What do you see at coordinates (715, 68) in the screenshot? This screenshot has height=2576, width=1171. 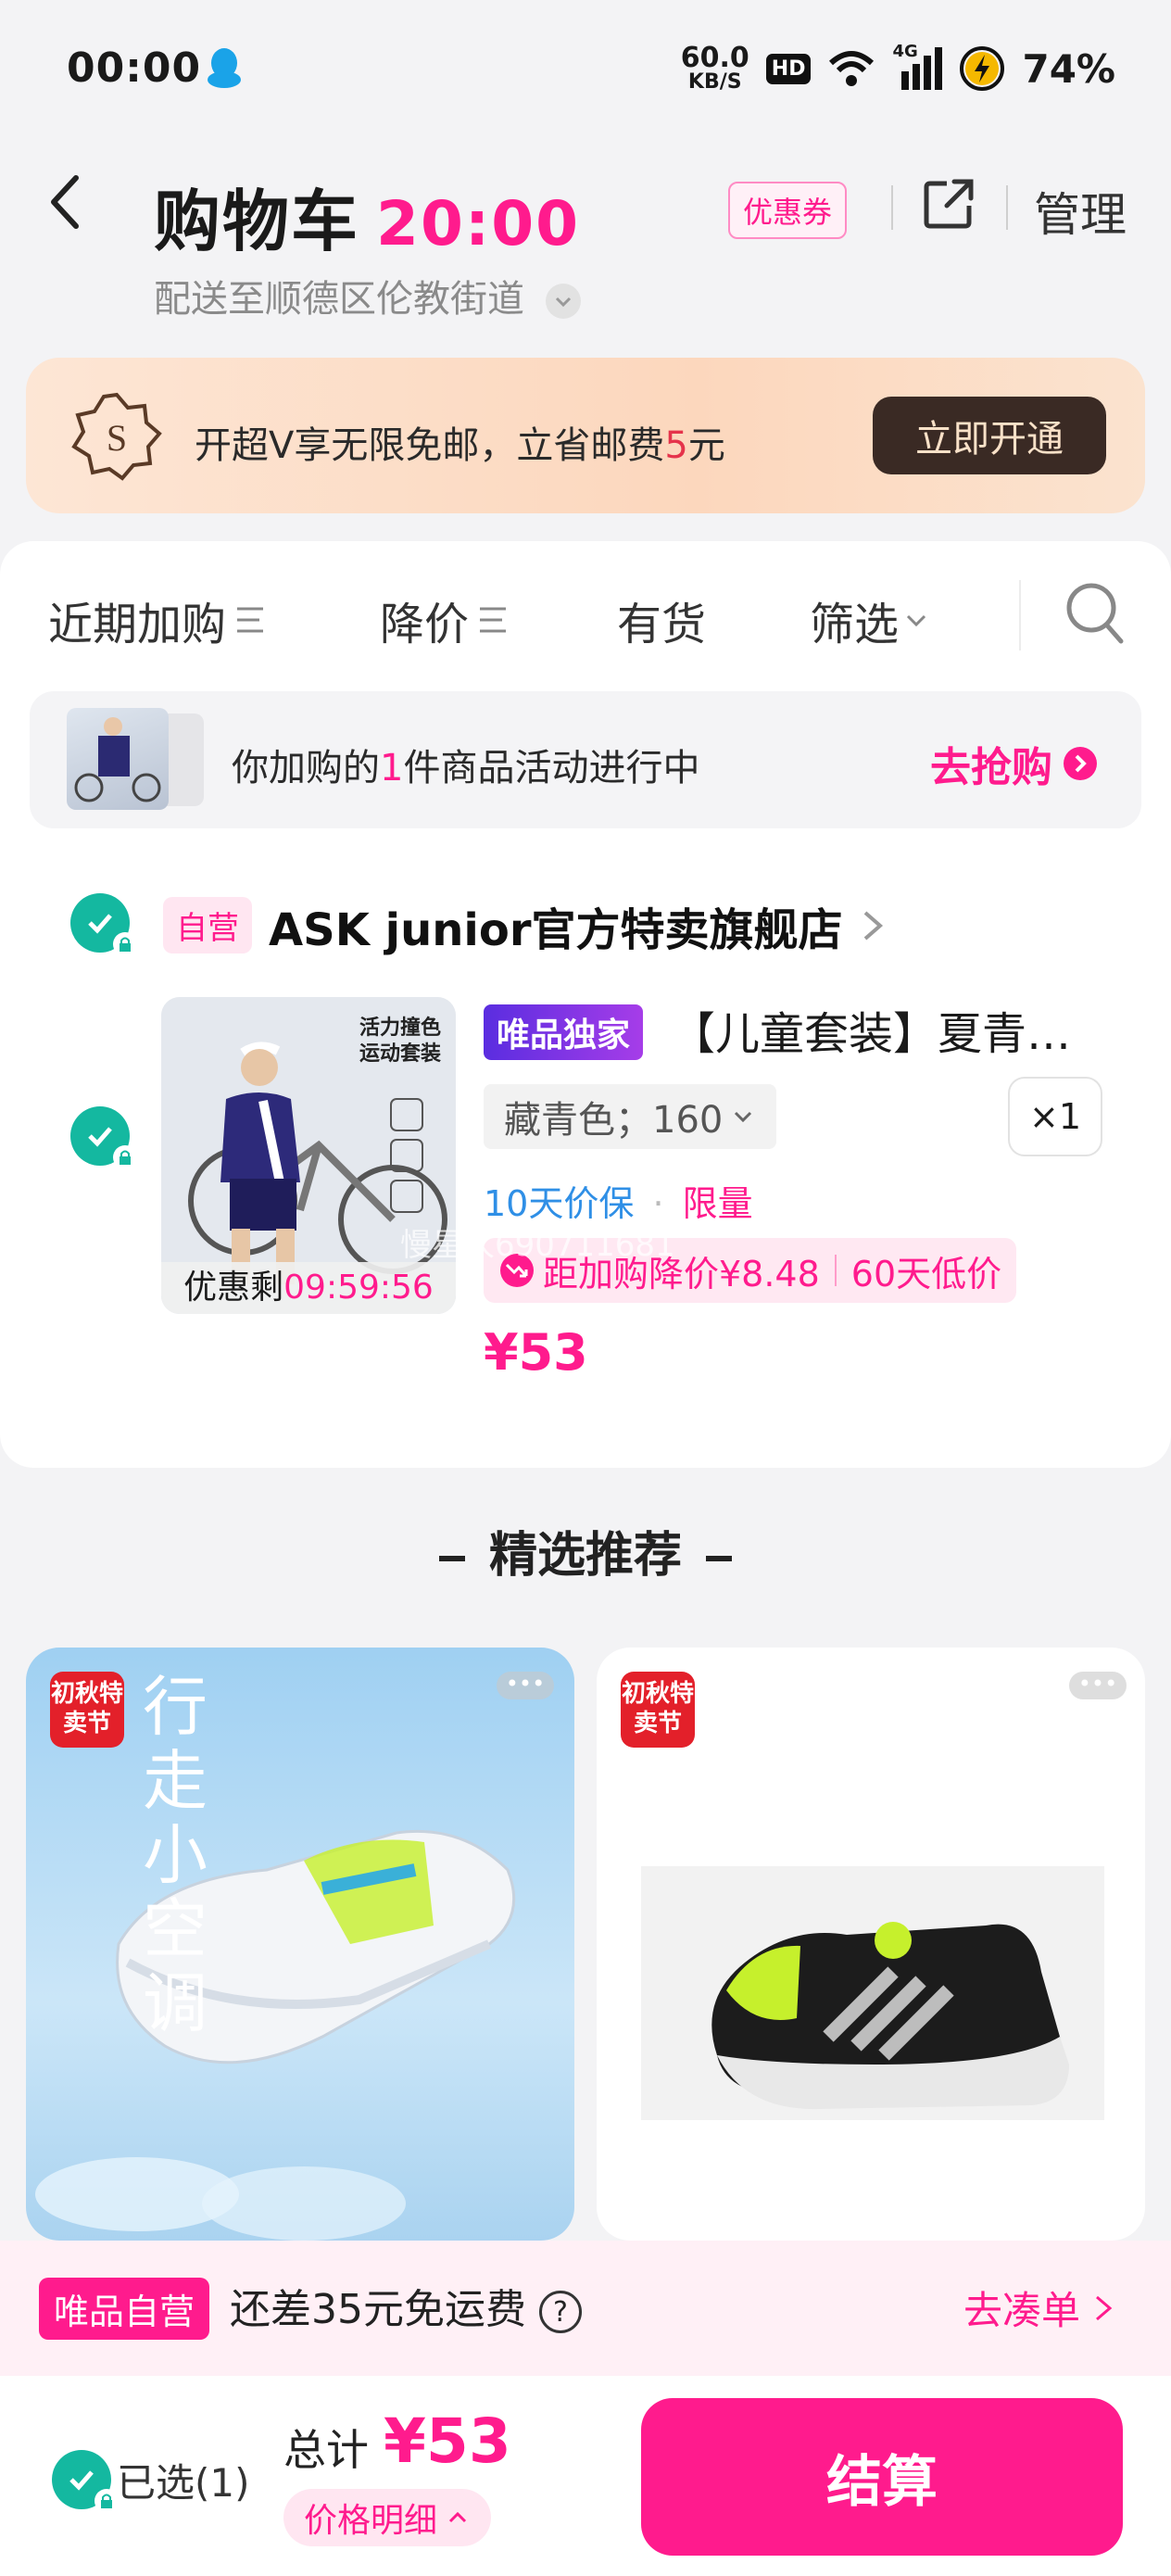 I see `net-speed: 60.0 KB/S` at bounding box center [715, 68].